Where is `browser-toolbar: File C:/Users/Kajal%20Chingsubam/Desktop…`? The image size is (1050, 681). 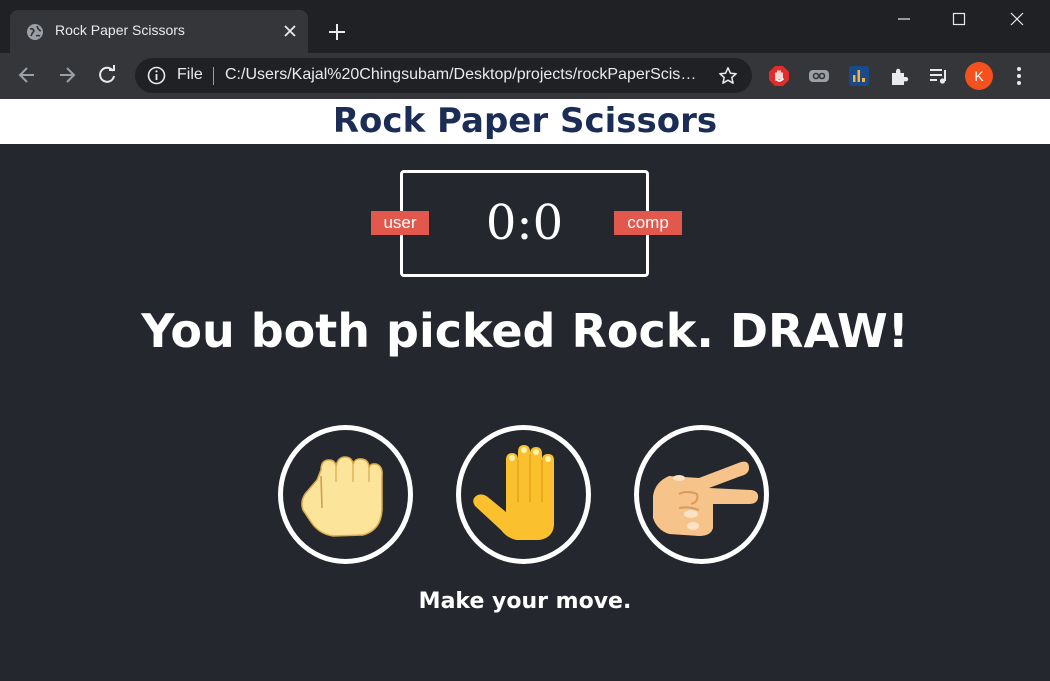
browser-toolbar: File C:/Users/Kajal%20Chingsubam/Desktop… is located at coordinates (525, 76).